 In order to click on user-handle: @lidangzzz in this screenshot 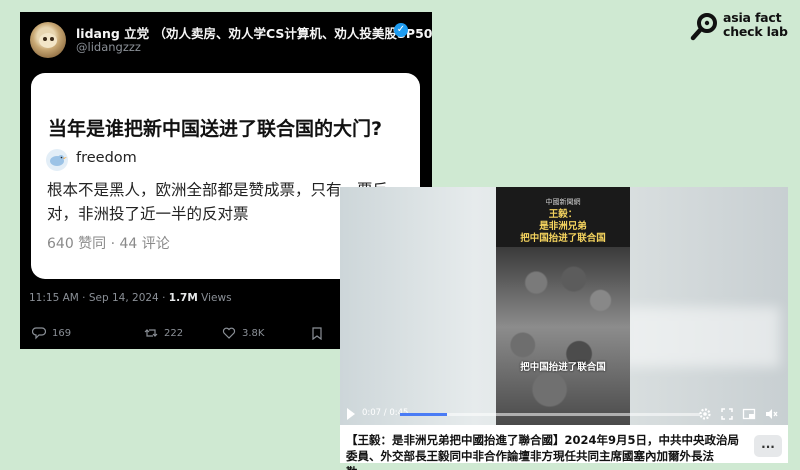, I will do `click(108, 47)`.